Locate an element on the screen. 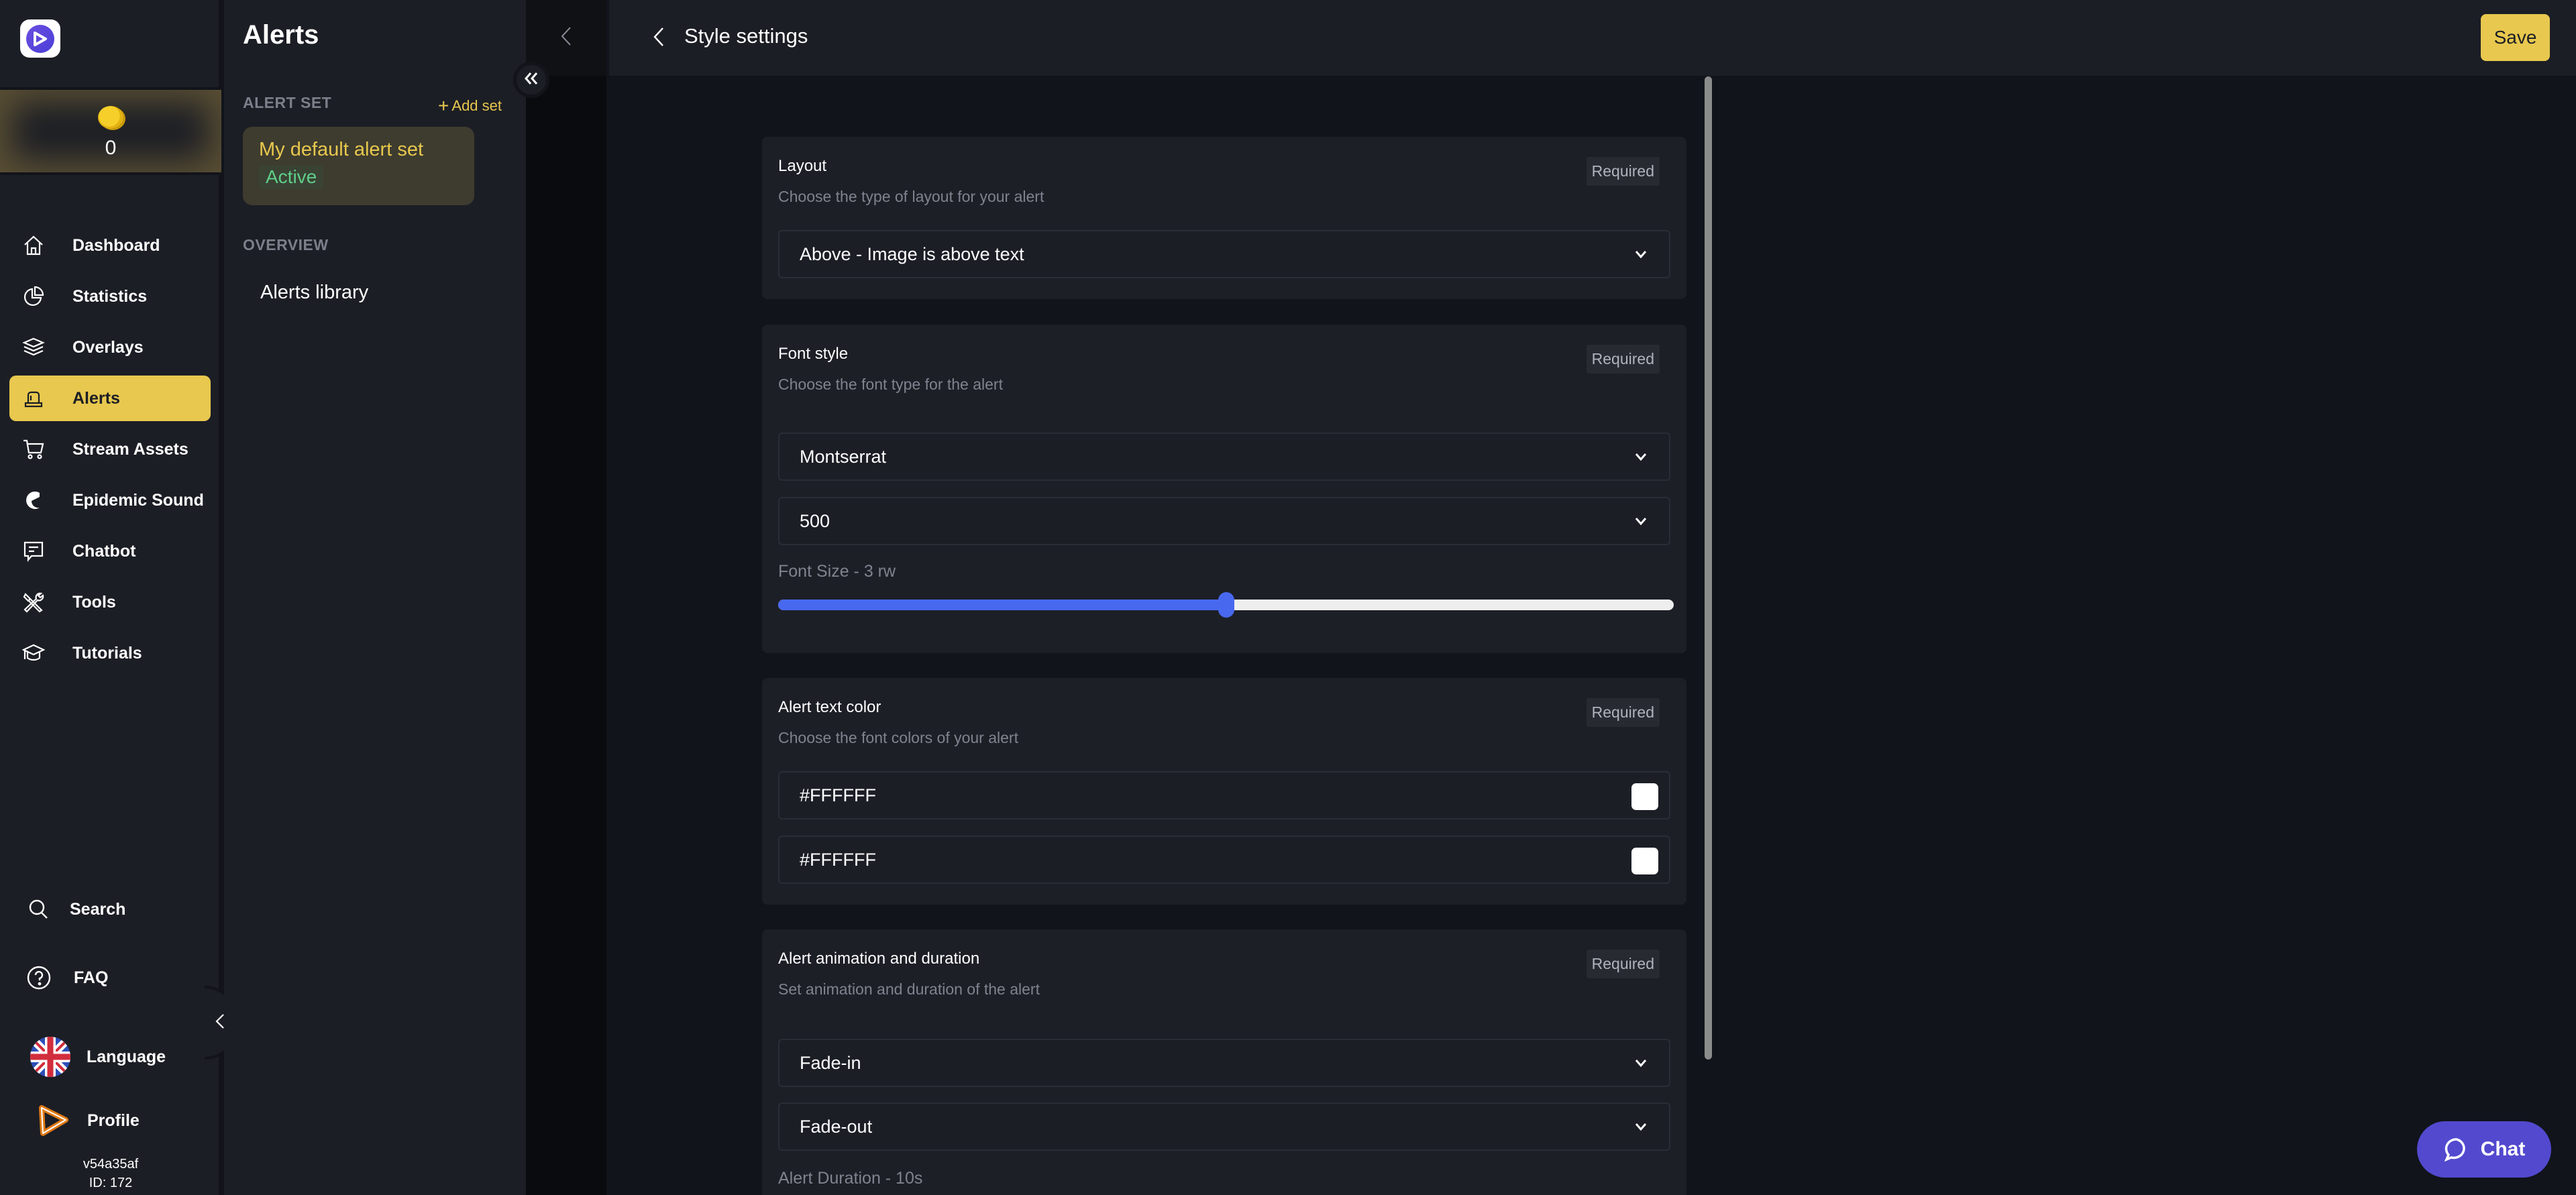 The image size is (2576, 1195). nav-label: Statistics is located at coordinates (110, 296).